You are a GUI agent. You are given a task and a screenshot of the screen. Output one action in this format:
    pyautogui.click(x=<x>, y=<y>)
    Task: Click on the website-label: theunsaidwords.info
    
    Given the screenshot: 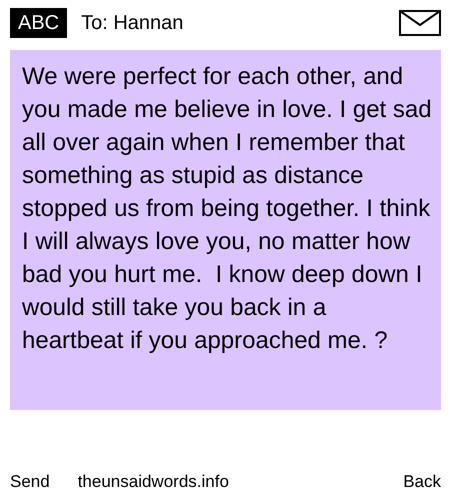 What is the action you would take?
    pyautogui.click(x=154, y=482)
    